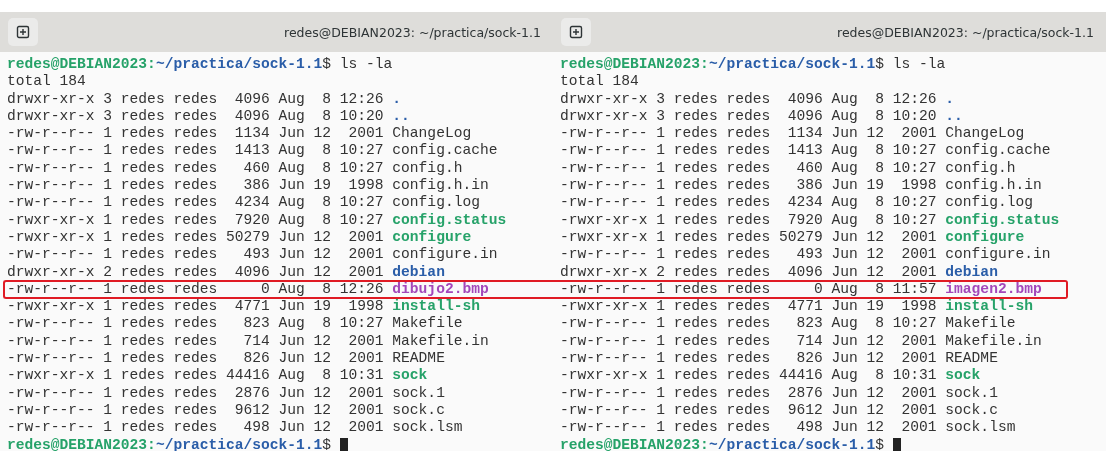 The height and width of the screenshot is (451, 1106). I want to click on file-name: dibujo2.bmp, so click(440, 289).